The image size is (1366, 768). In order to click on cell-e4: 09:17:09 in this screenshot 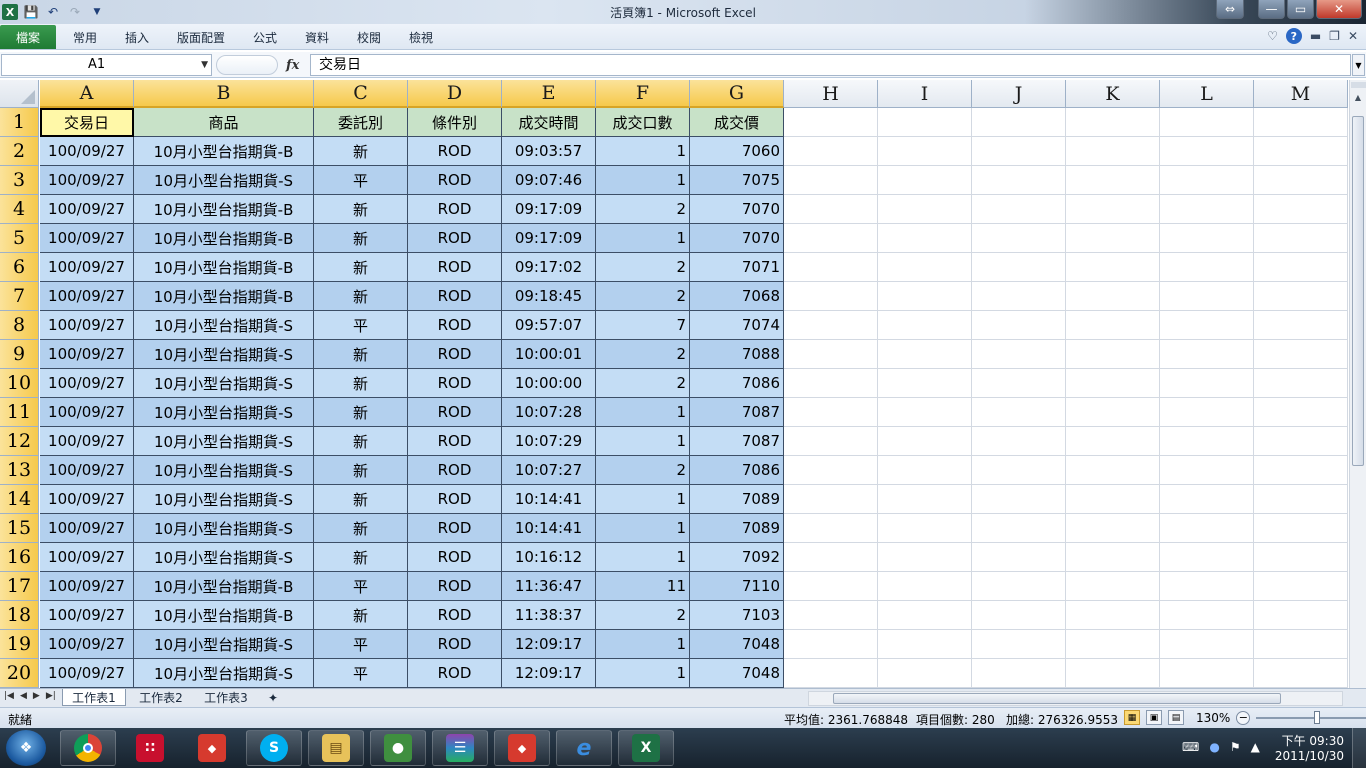, I will do `click(549, 209)`.